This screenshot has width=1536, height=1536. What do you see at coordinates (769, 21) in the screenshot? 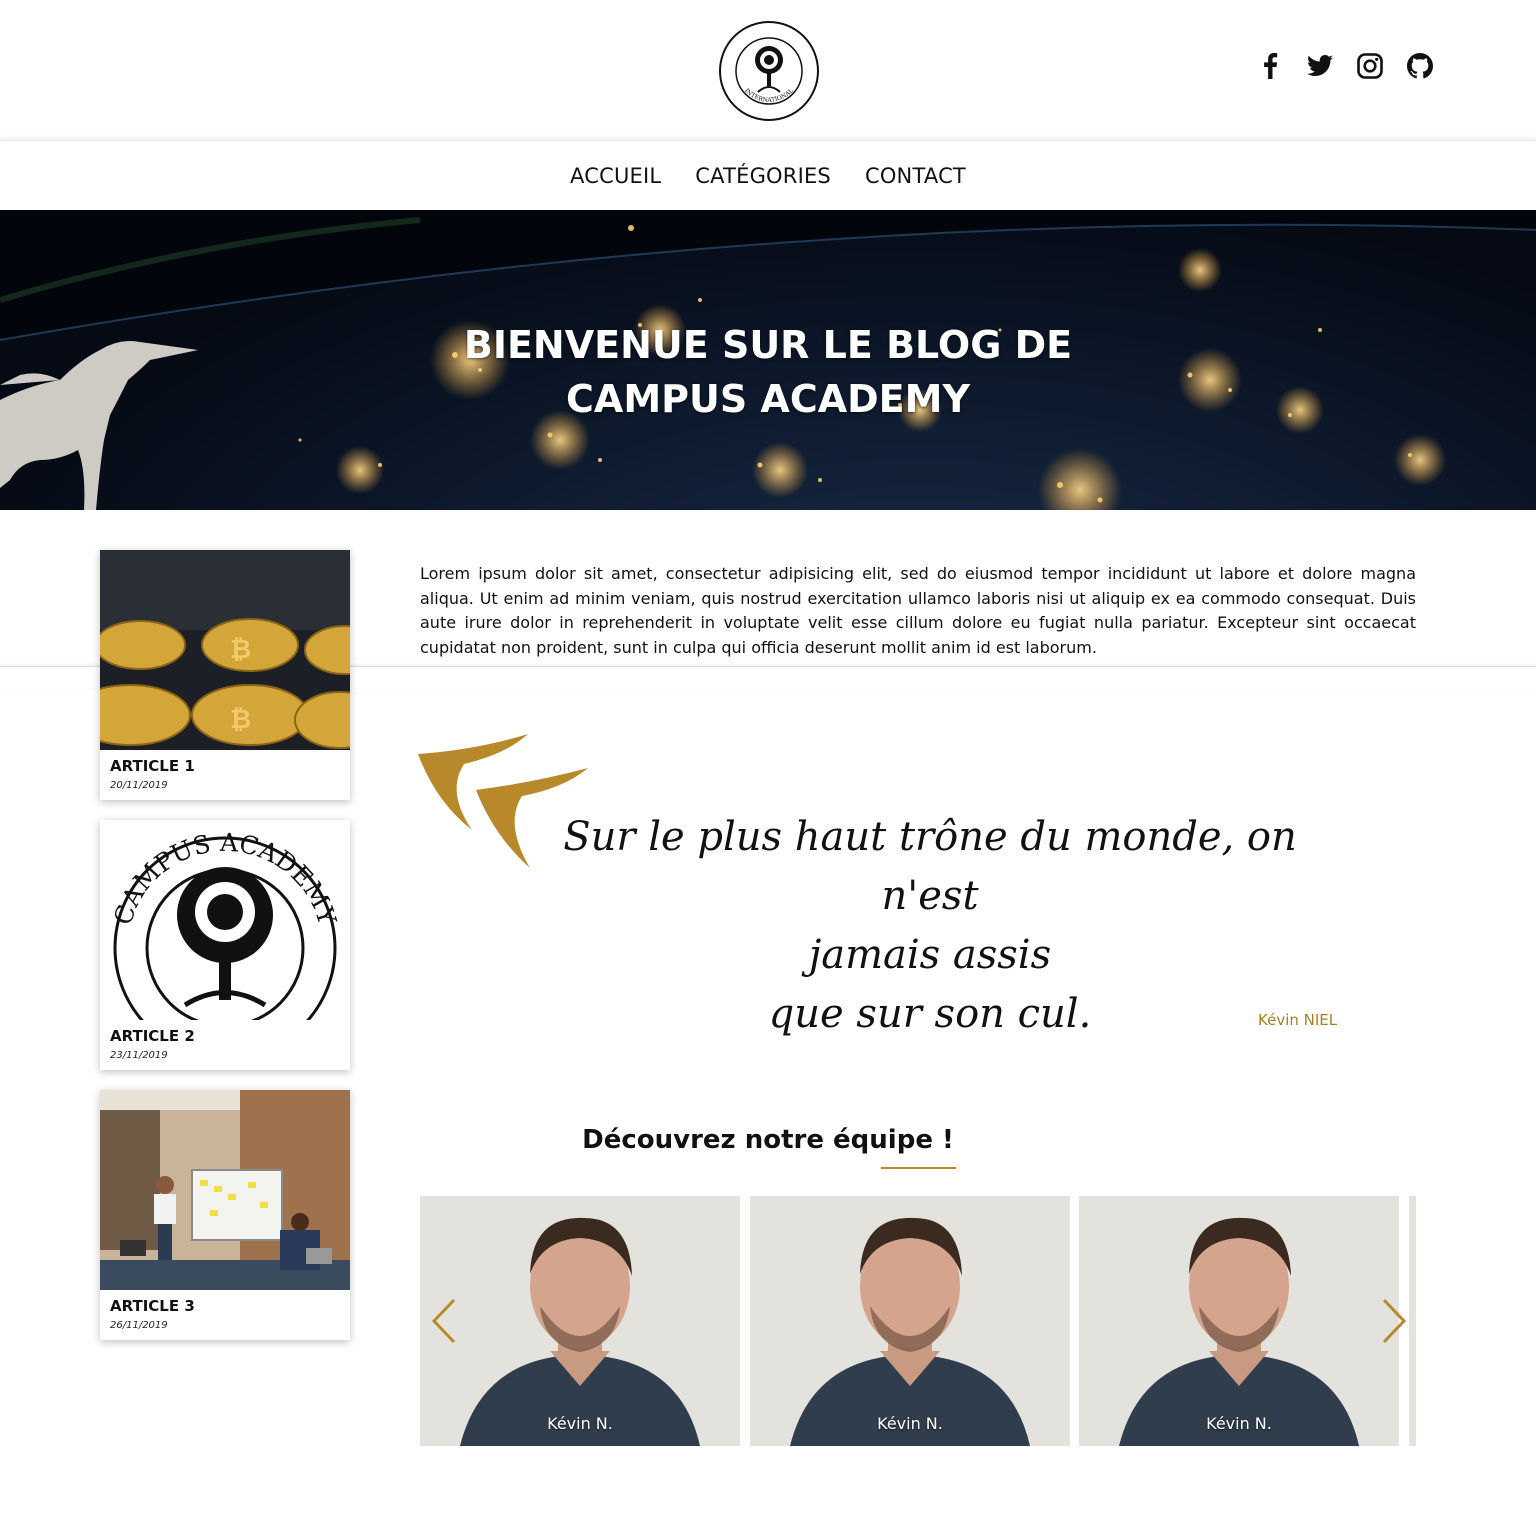
I see `svg-text: CAMPUS ACADEMY` at bounding box center [769, 21].